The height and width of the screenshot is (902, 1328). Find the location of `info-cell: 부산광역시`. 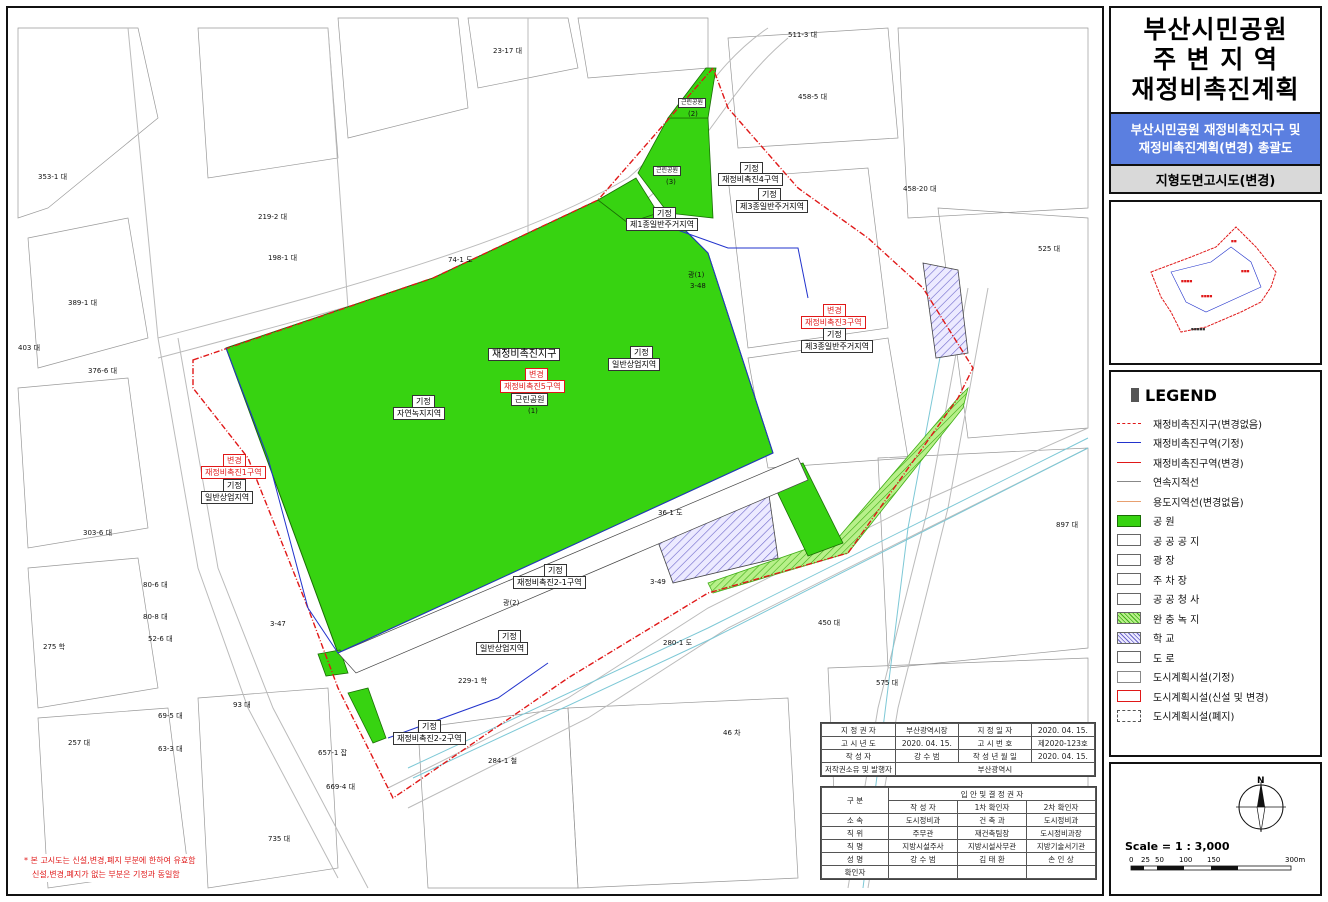

info-cell: 부산광역시 is located at coordinates (994, 769).